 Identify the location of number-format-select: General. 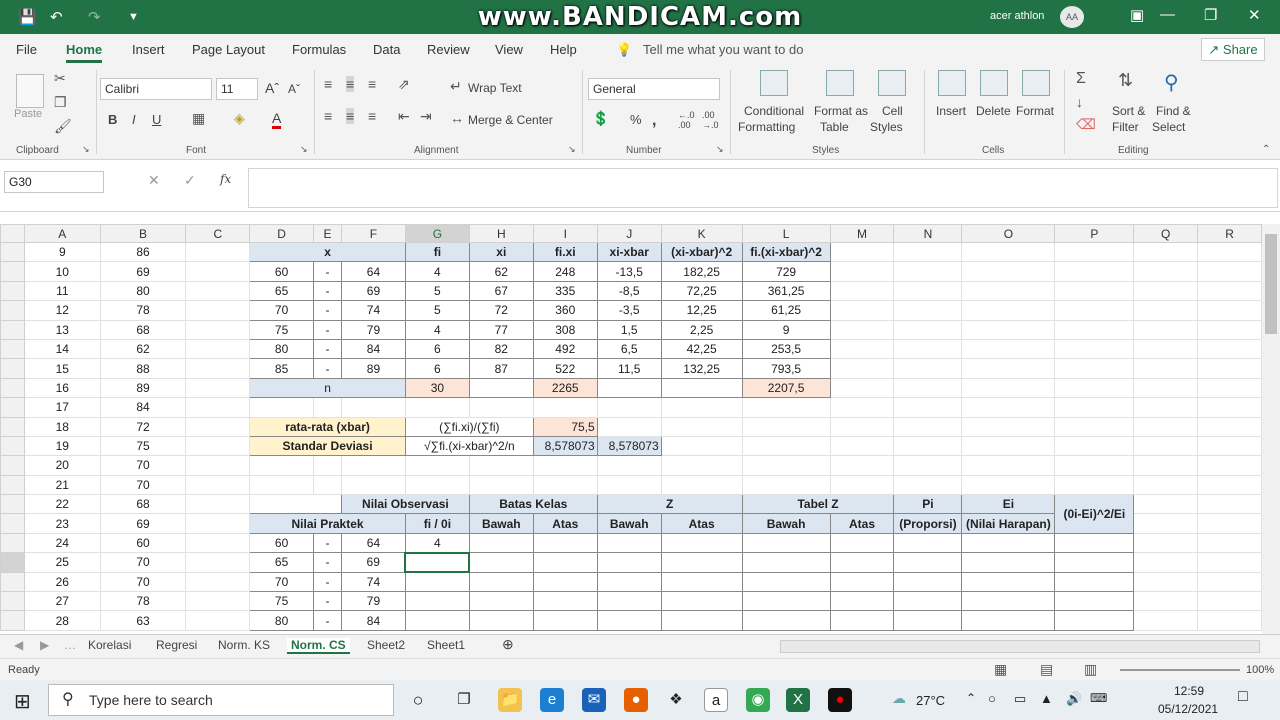
(654, 89).